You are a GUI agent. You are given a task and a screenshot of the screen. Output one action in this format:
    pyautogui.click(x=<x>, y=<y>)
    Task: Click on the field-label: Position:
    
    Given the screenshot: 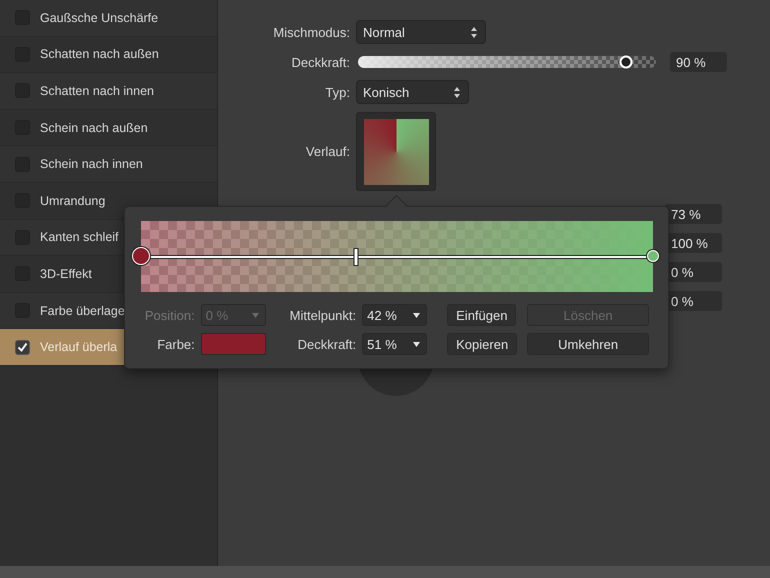 What is the action you would take?
    pyautogui.click(x=169, y=315)
    